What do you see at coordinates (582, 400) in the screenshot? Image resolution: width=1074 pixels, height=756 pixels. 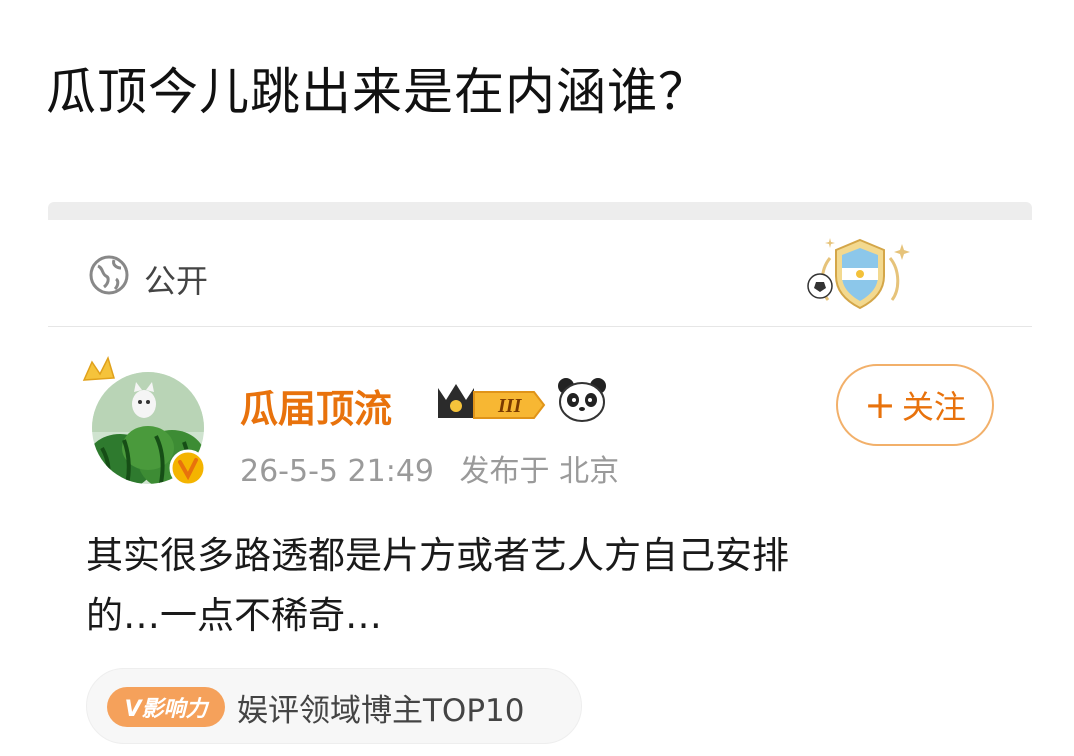 I see `panda-icon` at bounding box center [582, 400].